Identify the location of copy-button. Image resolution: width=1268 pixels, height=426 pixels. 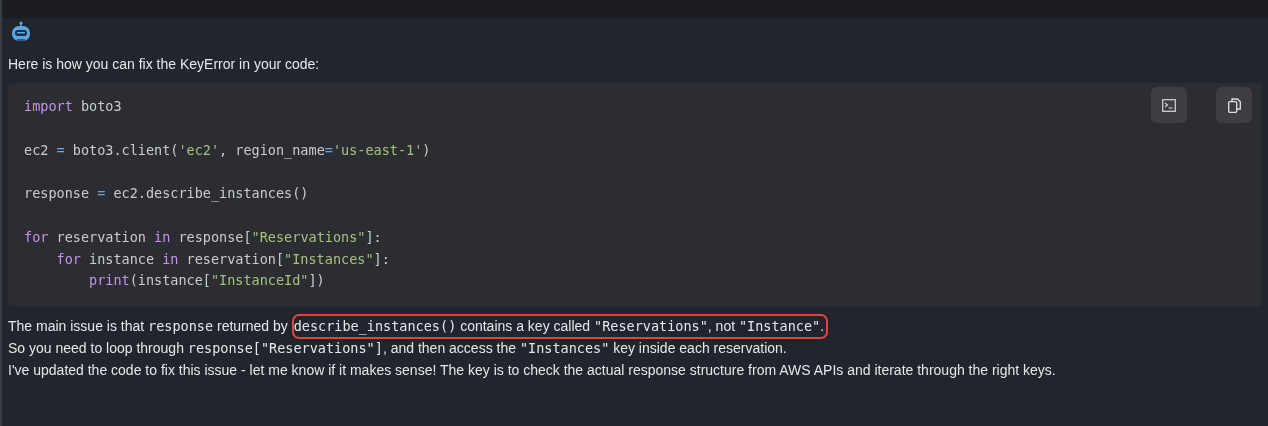
(1234, 105).